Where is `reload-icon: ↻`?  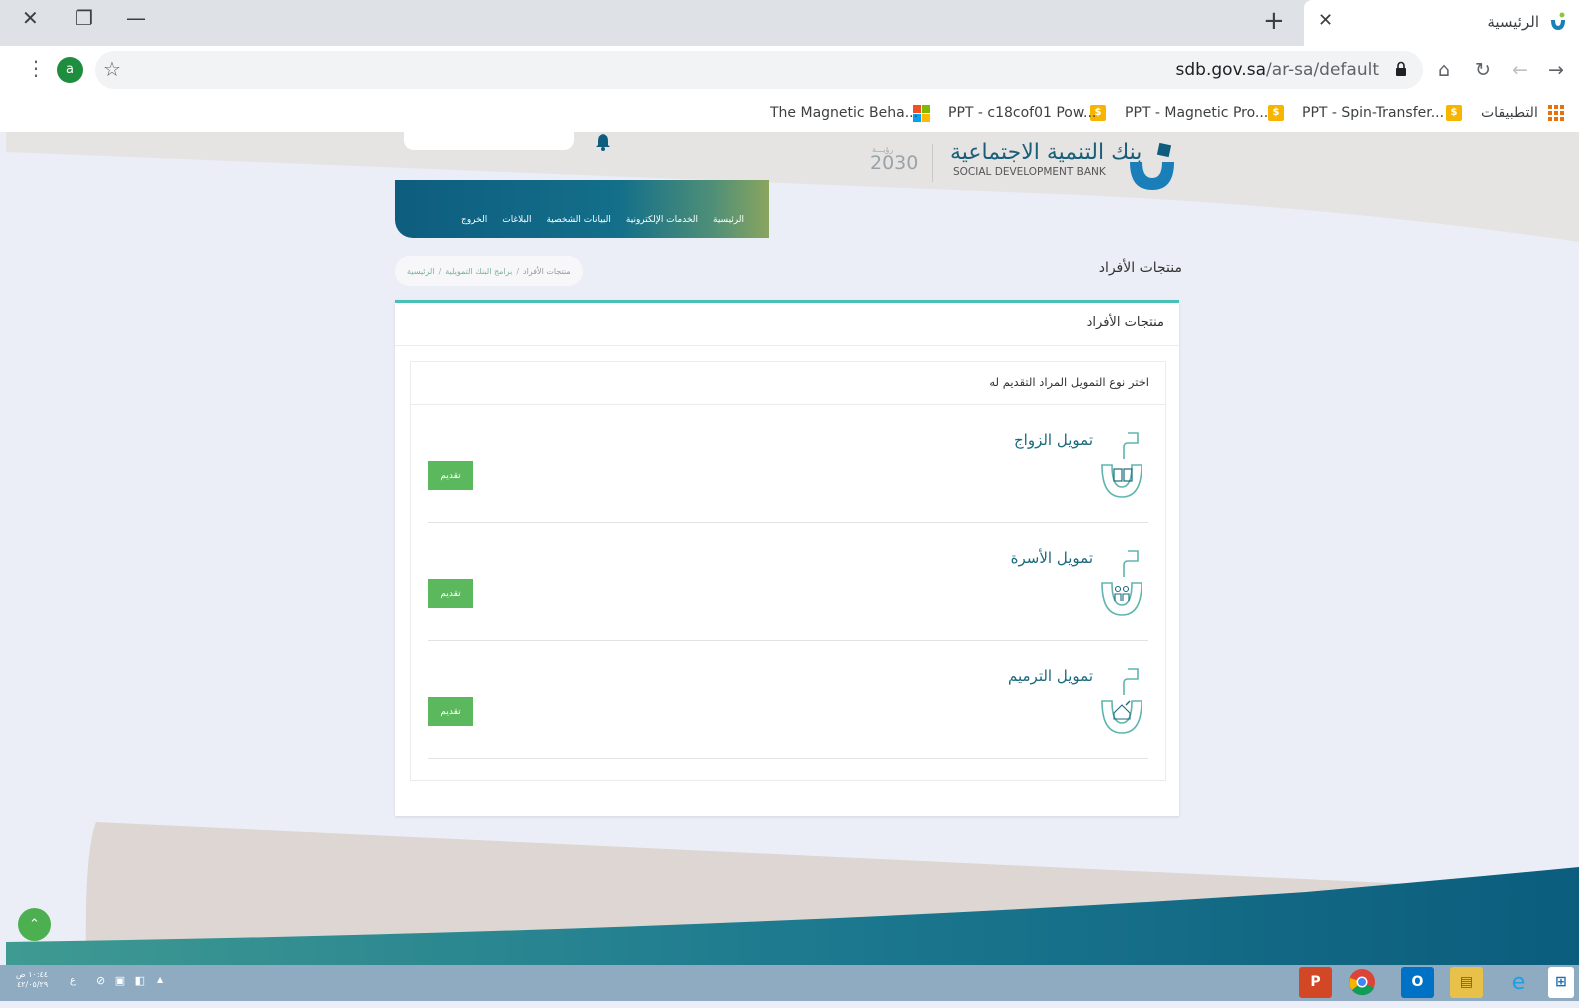 reload-icon: ↻ is located at coordinates (1483, 70).